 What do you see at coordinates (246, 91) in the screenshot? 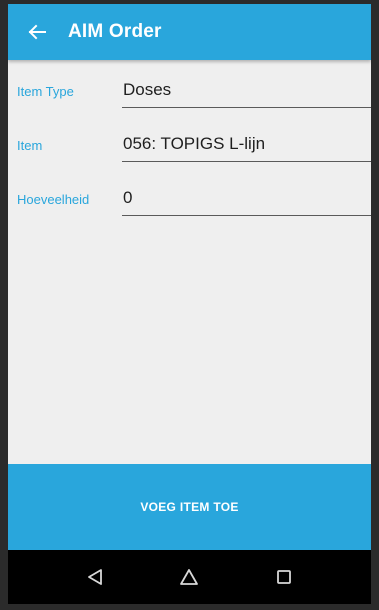
I see `item-type-select: Doses` at bounding box center [246, 91].